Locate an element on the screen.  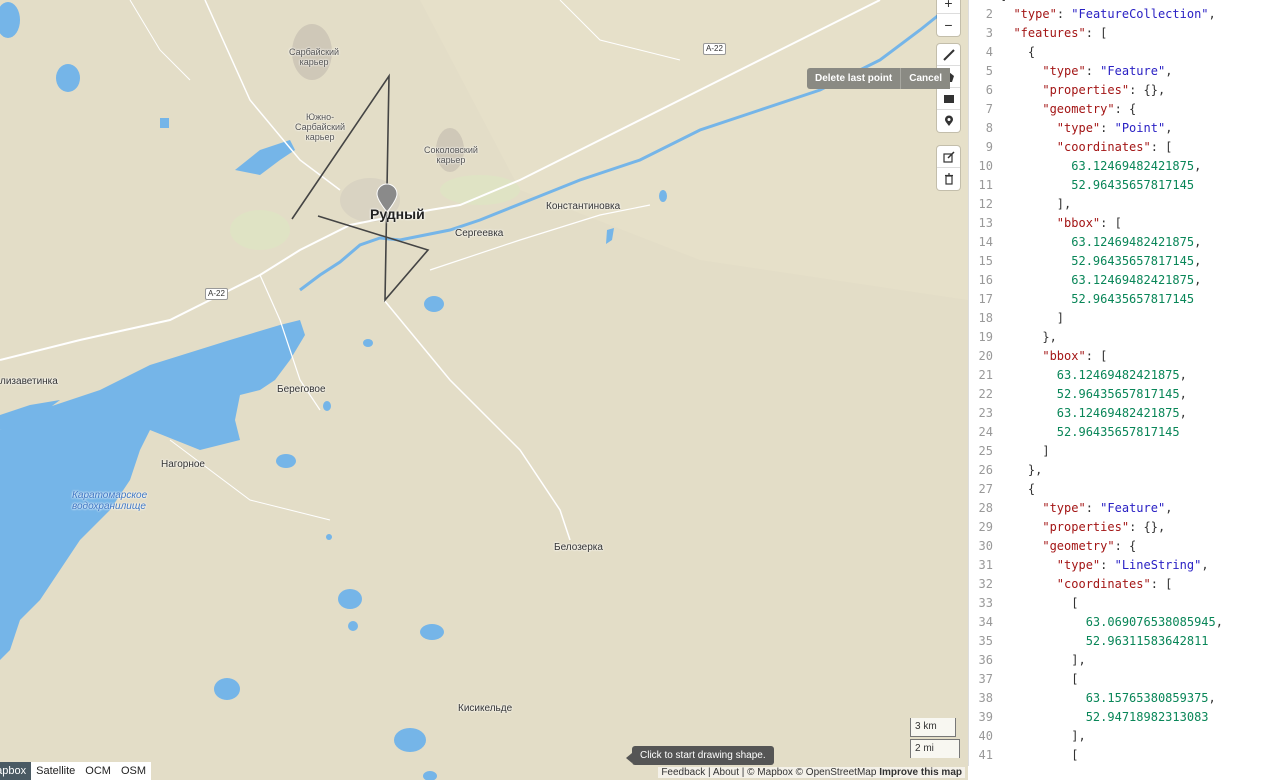
draw-rectangle-button is located at coordinates (948, 99).